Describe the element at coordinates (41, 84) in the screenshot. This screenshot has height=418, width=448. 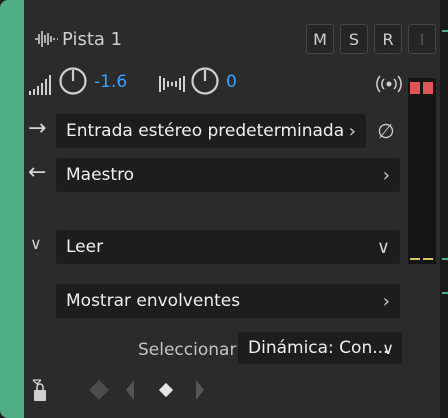
I see `volume-icon` at that location.